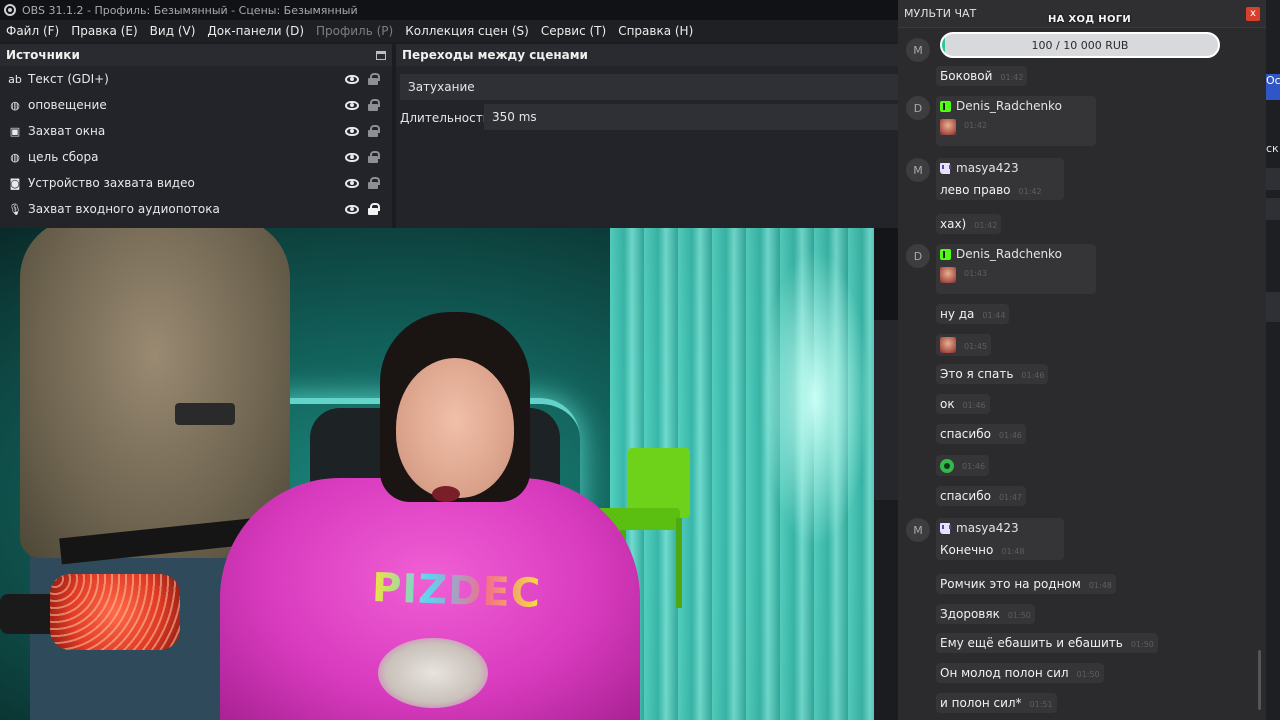 The width and height of the screenshot is (1280, 720). Describe the element at coordinates (15, 209) in the screenshot. I see `microphone-icon: 🎙` at that location.